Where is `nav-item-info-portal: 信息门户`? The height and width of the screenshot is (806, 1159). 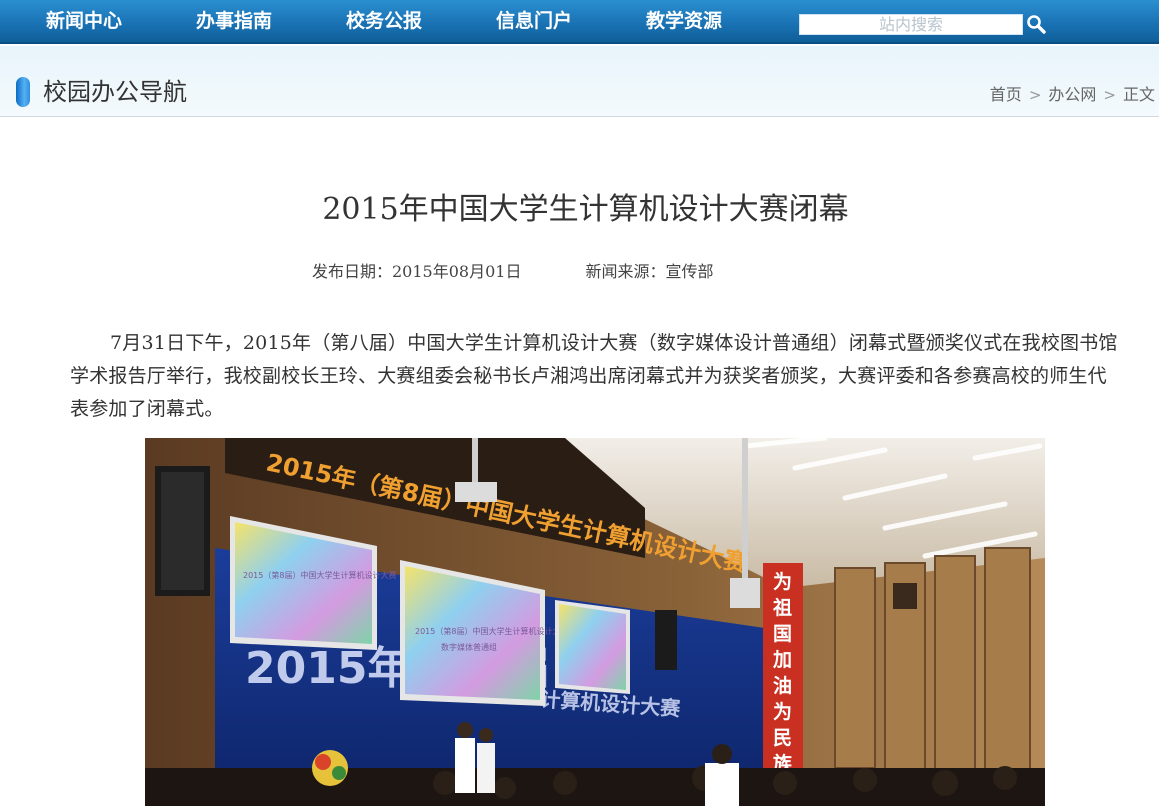 nav-item-info-portal: 信息门户 is located at coordinates (534, 21).